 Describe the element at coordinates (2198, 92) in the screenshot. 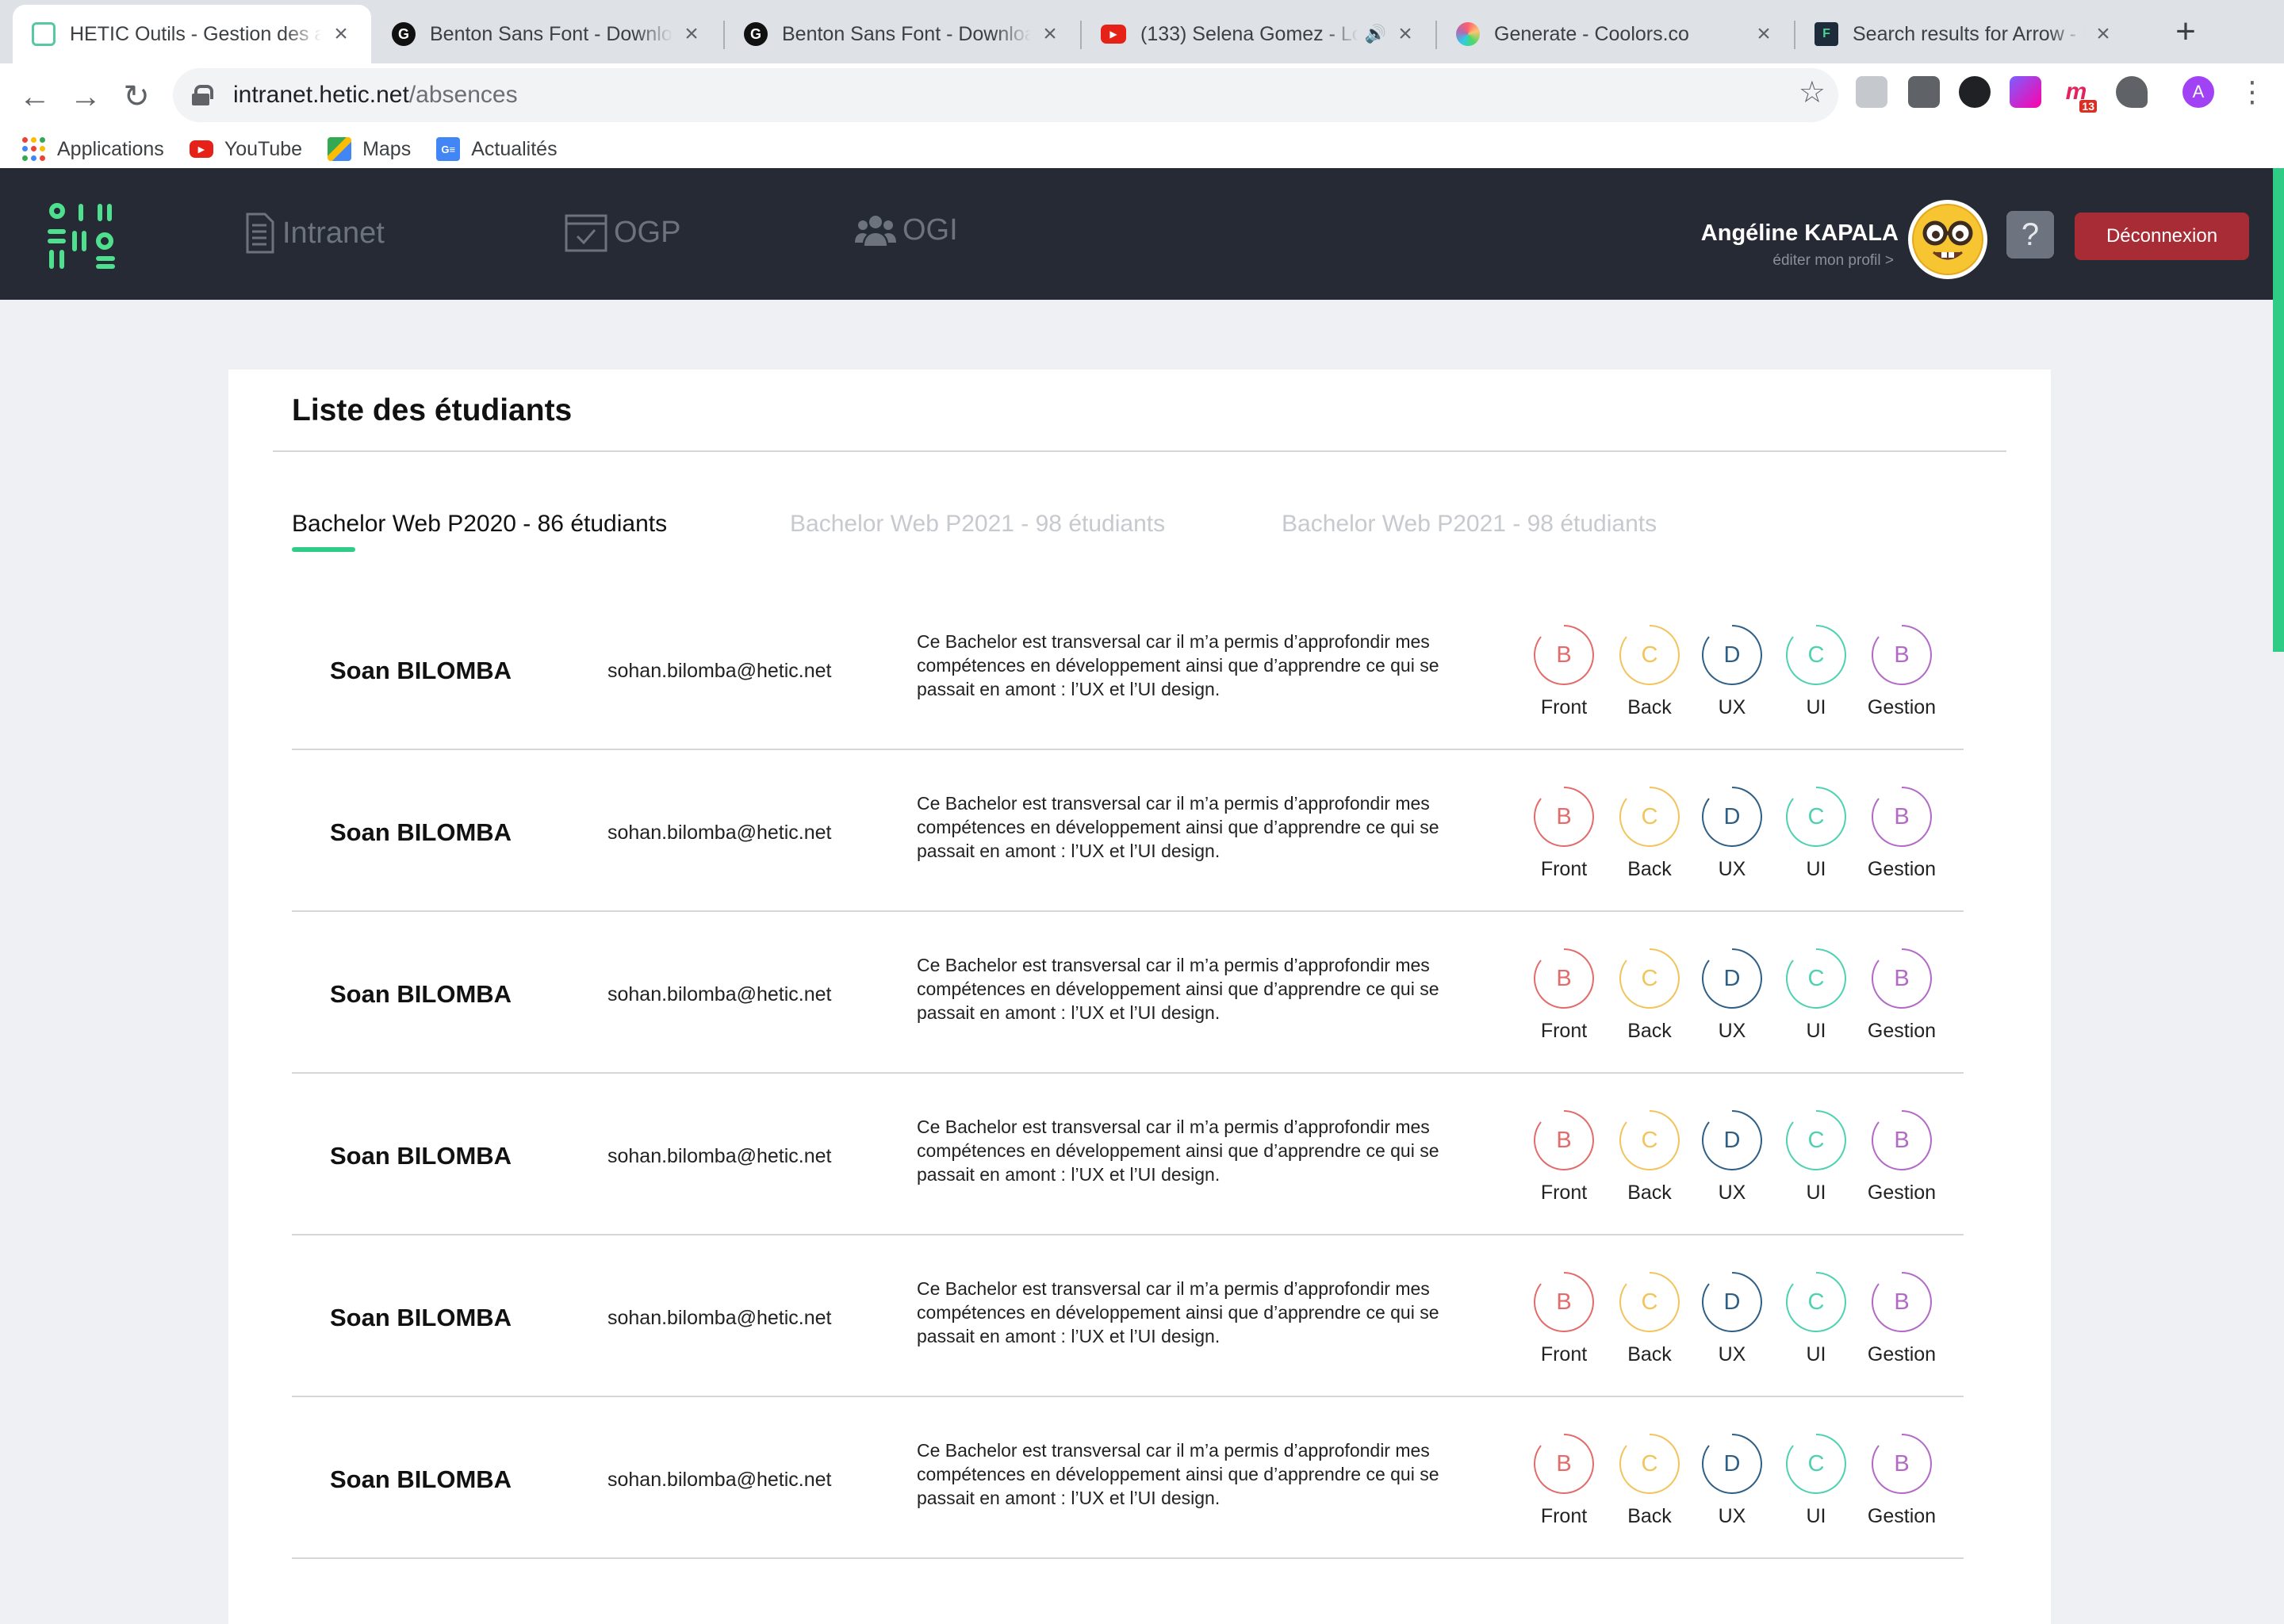

I see `profile-avatar: A` at that location.